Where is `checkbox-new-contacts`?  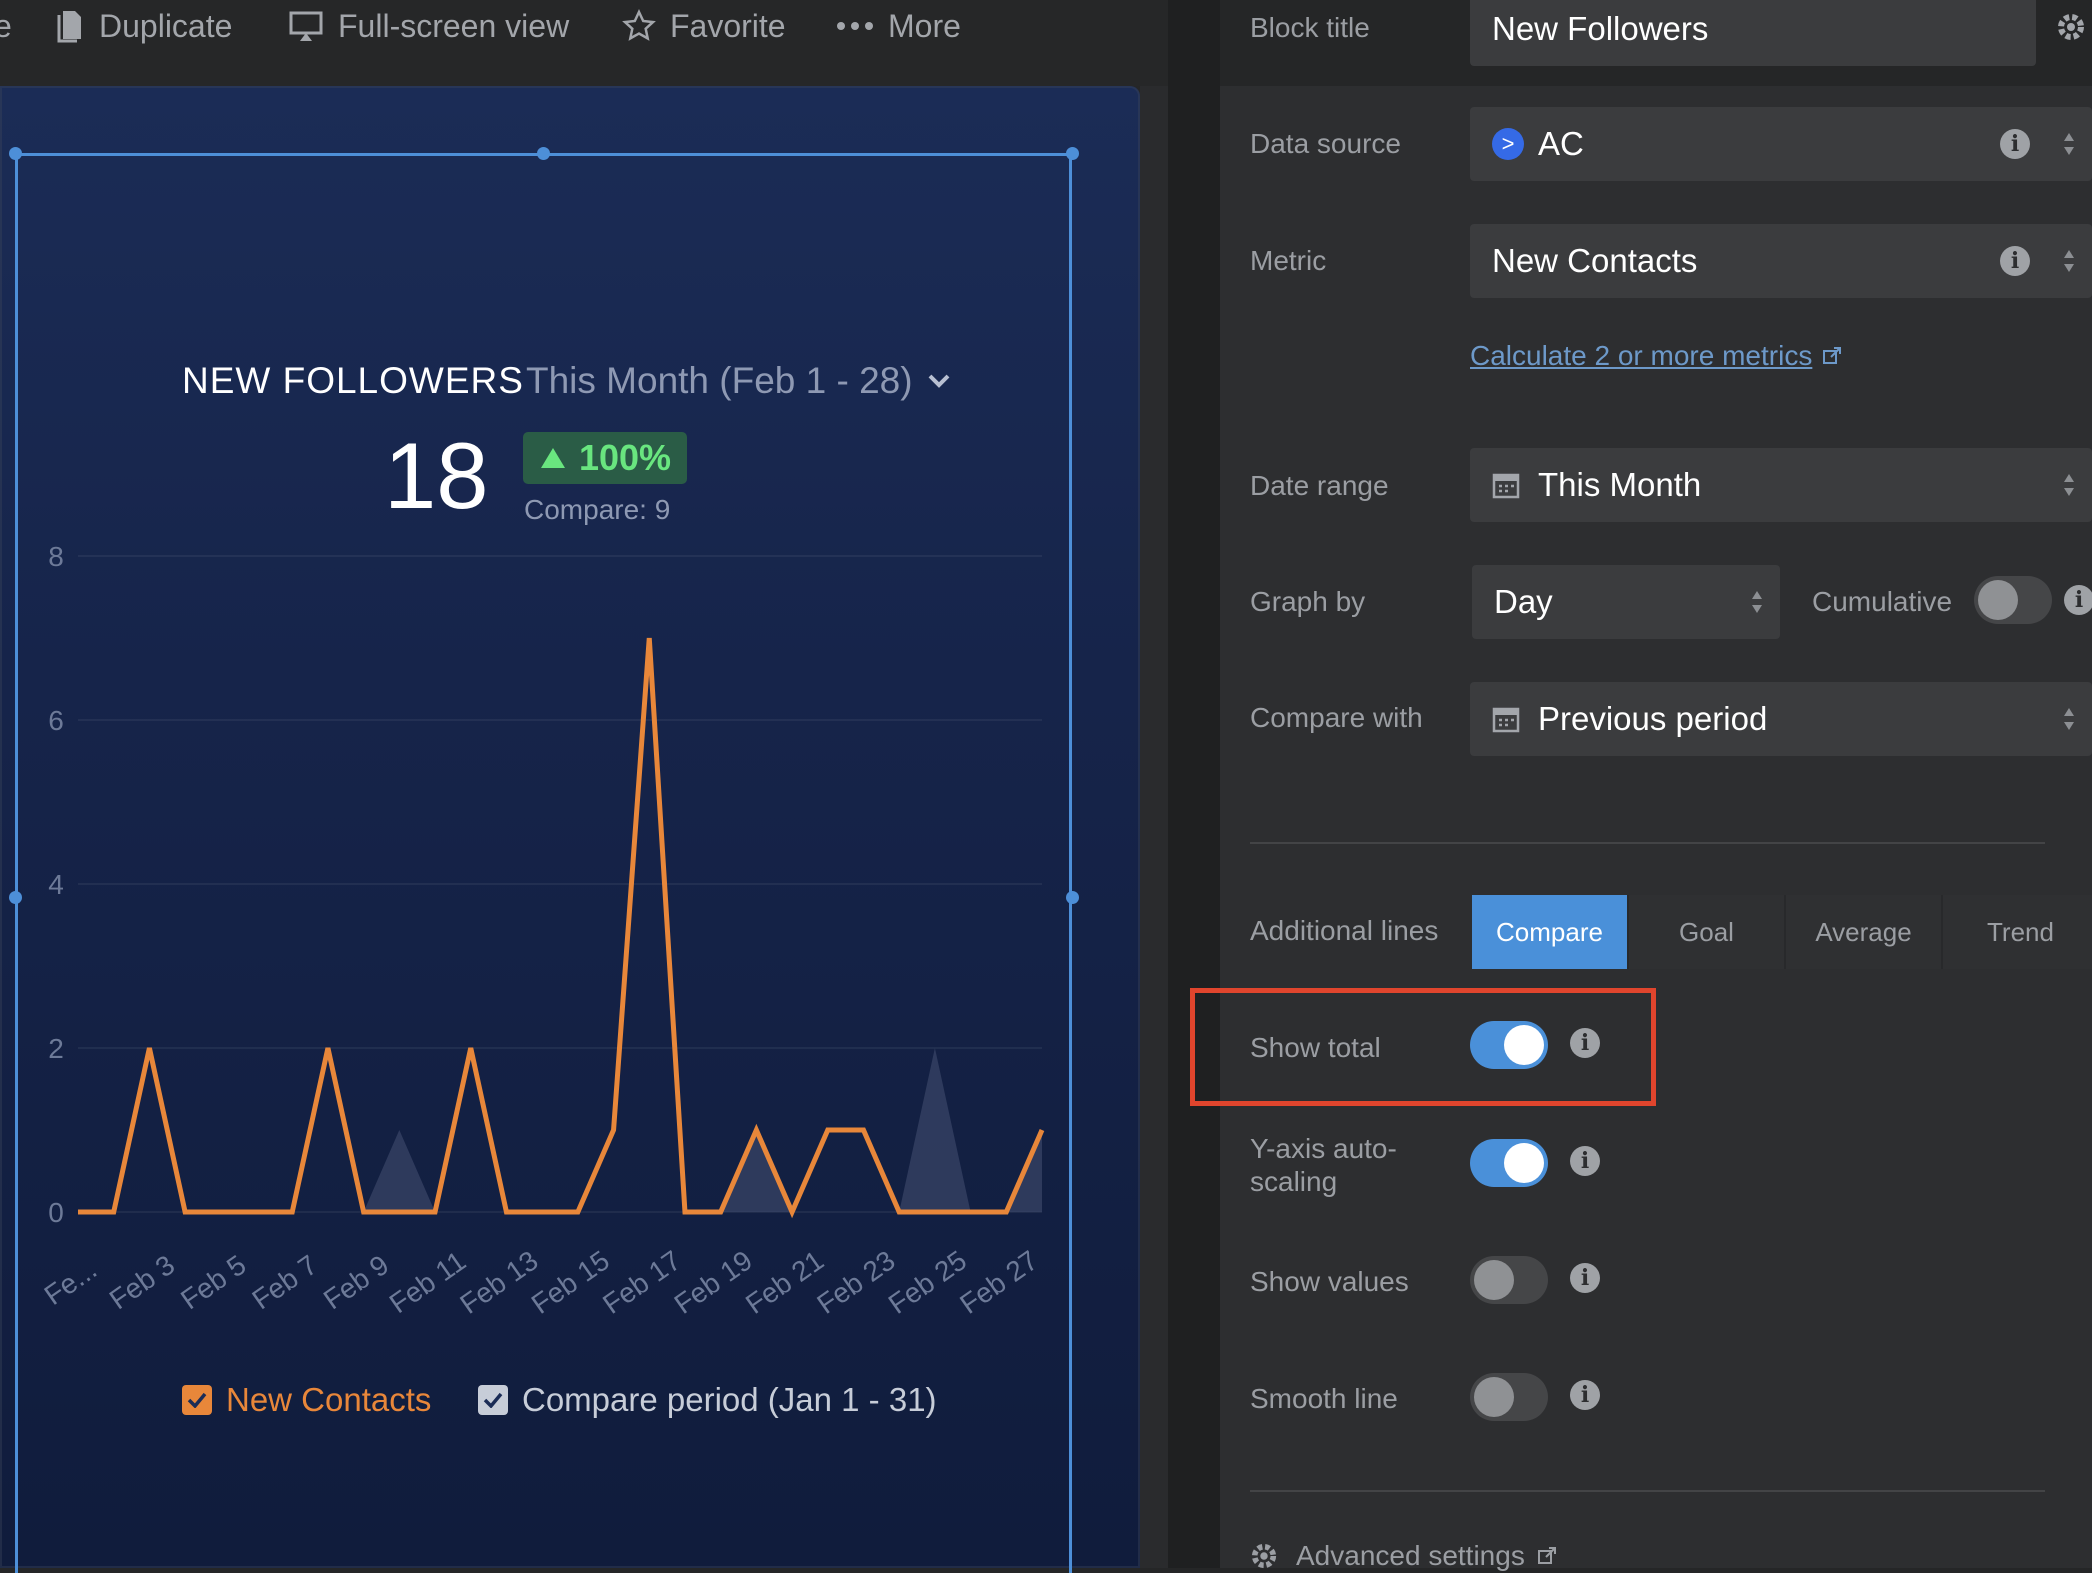 checkbox-new-contacts is located at coordinates (197, 1400).